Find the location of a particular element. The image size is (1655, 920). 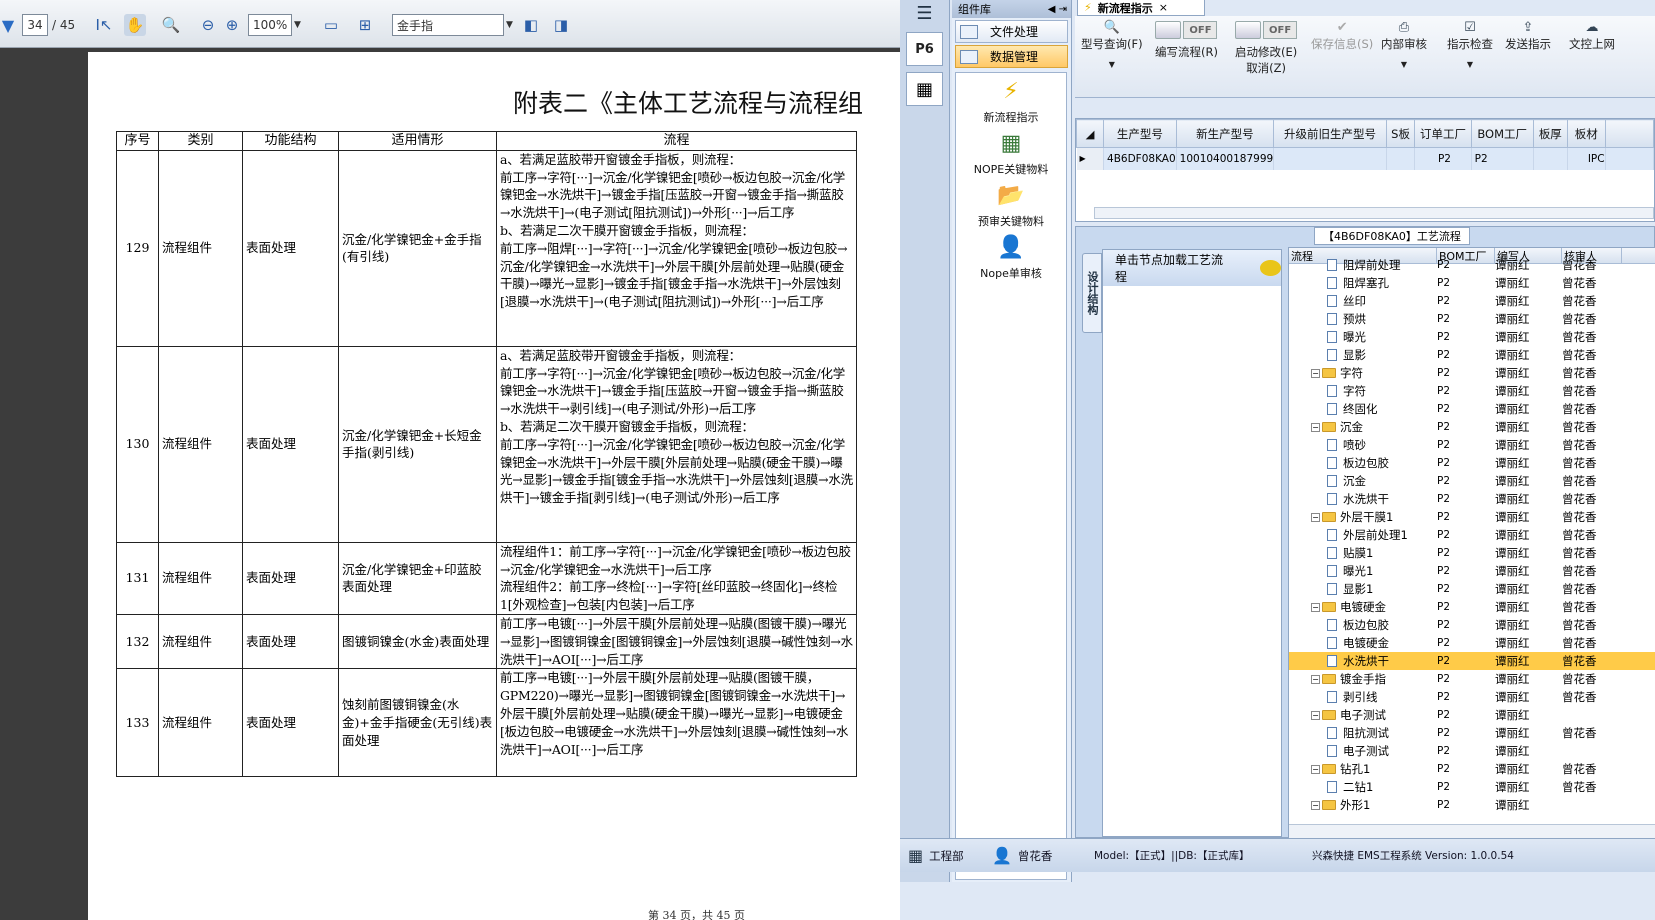

grid-corner: ◢ is located at coordinates (1090, 133).